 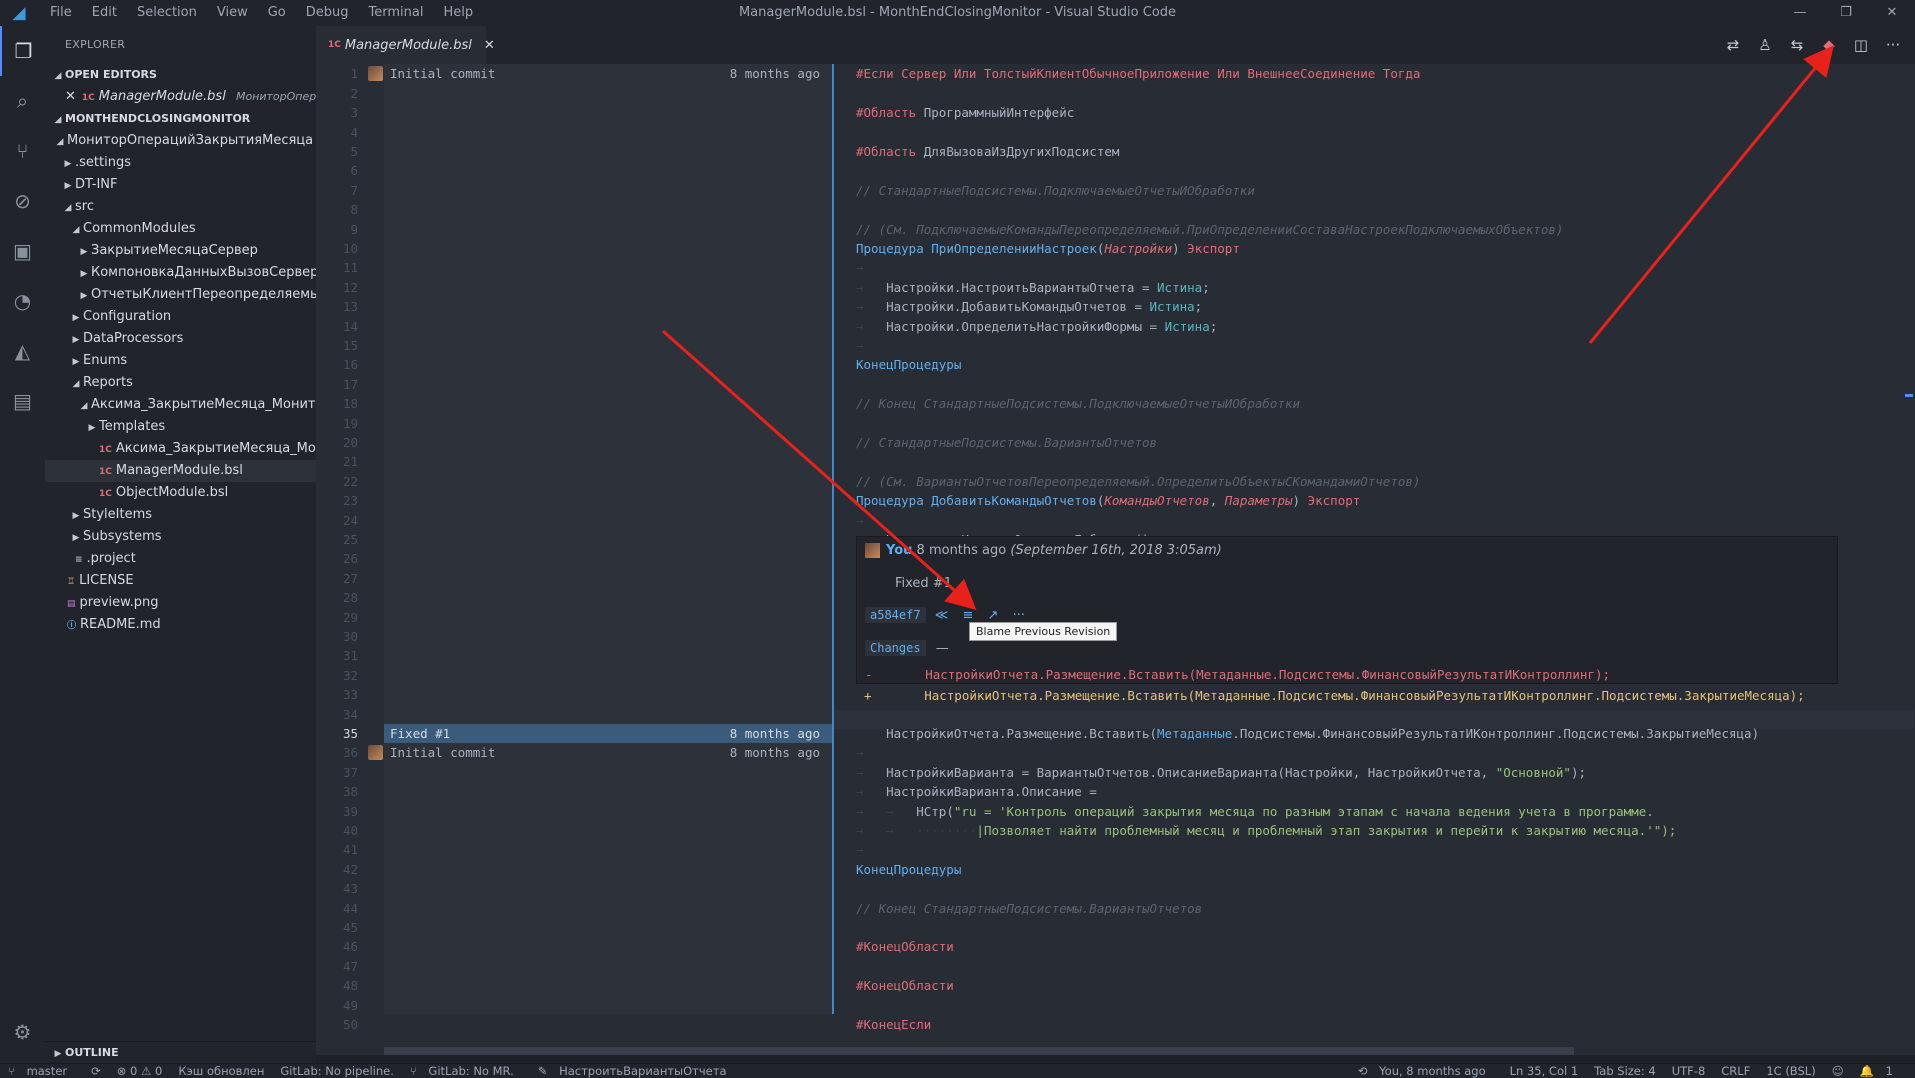 I want to click on tree-item: ◢ МониторОперацийЗакрытияМесяца, so click(x=180, y=141).